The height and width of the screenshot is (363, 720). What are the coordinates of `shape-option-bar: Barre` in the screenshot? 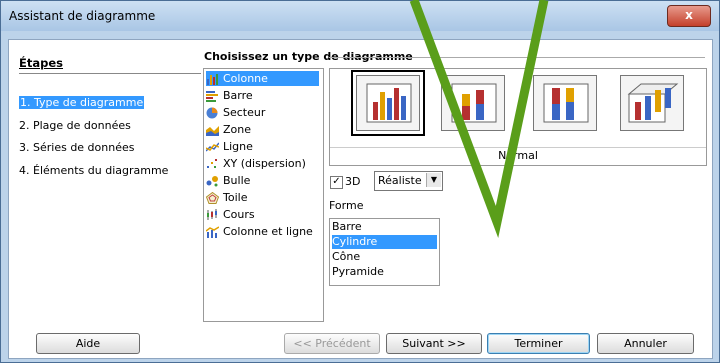 It's located at (384, 227).